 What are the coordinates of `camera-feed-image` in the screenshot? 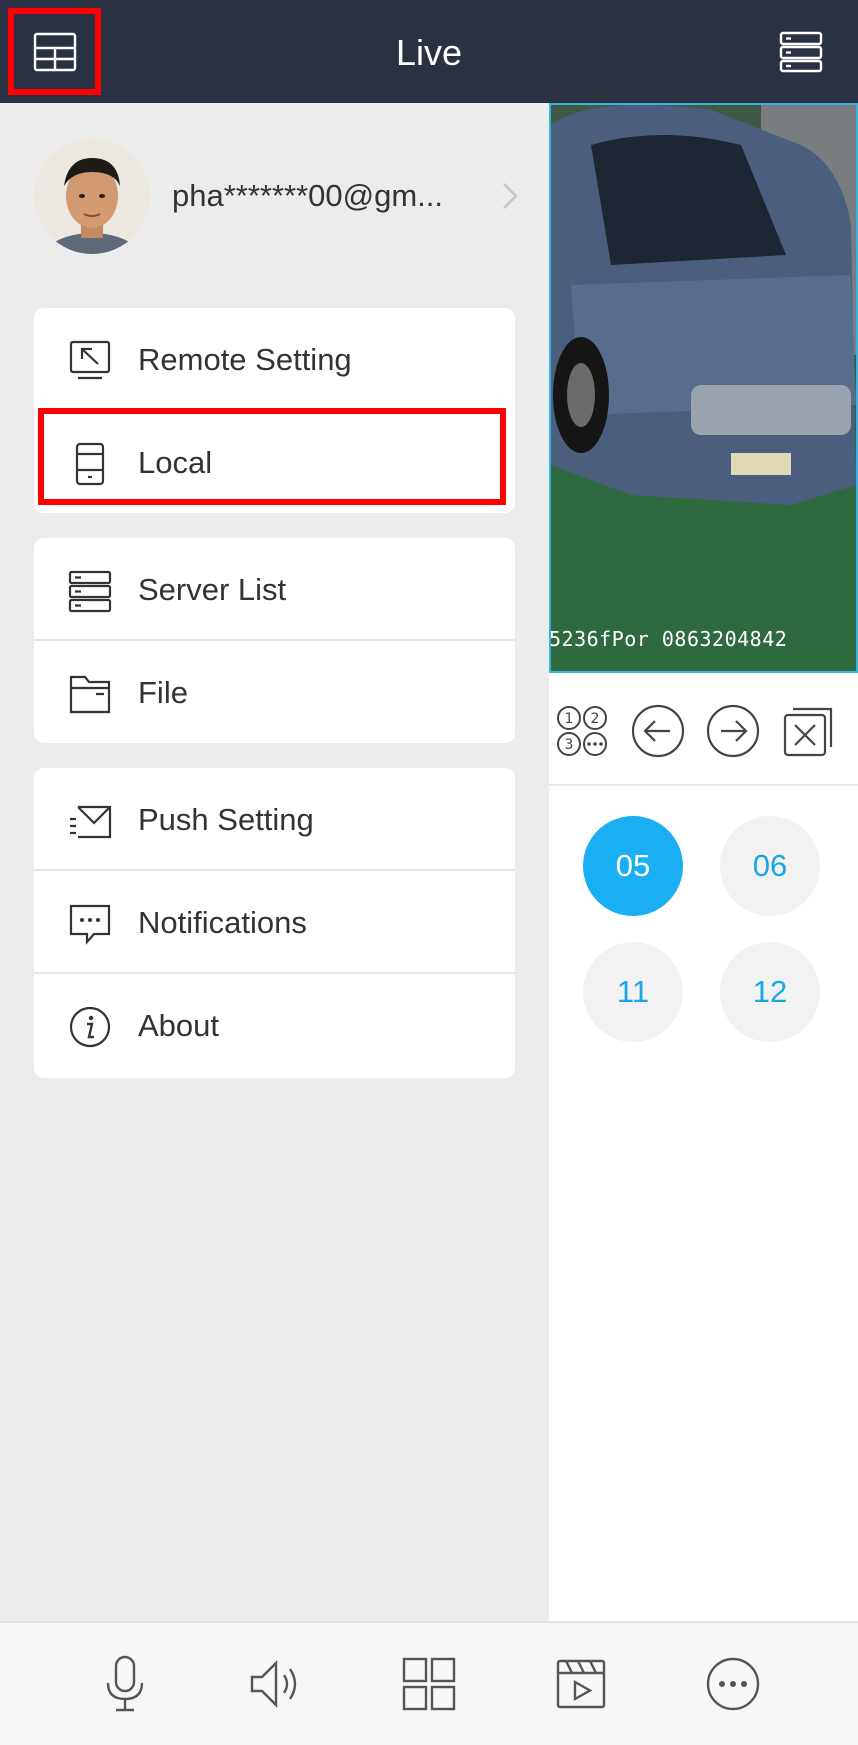 It's located at (703, 388).